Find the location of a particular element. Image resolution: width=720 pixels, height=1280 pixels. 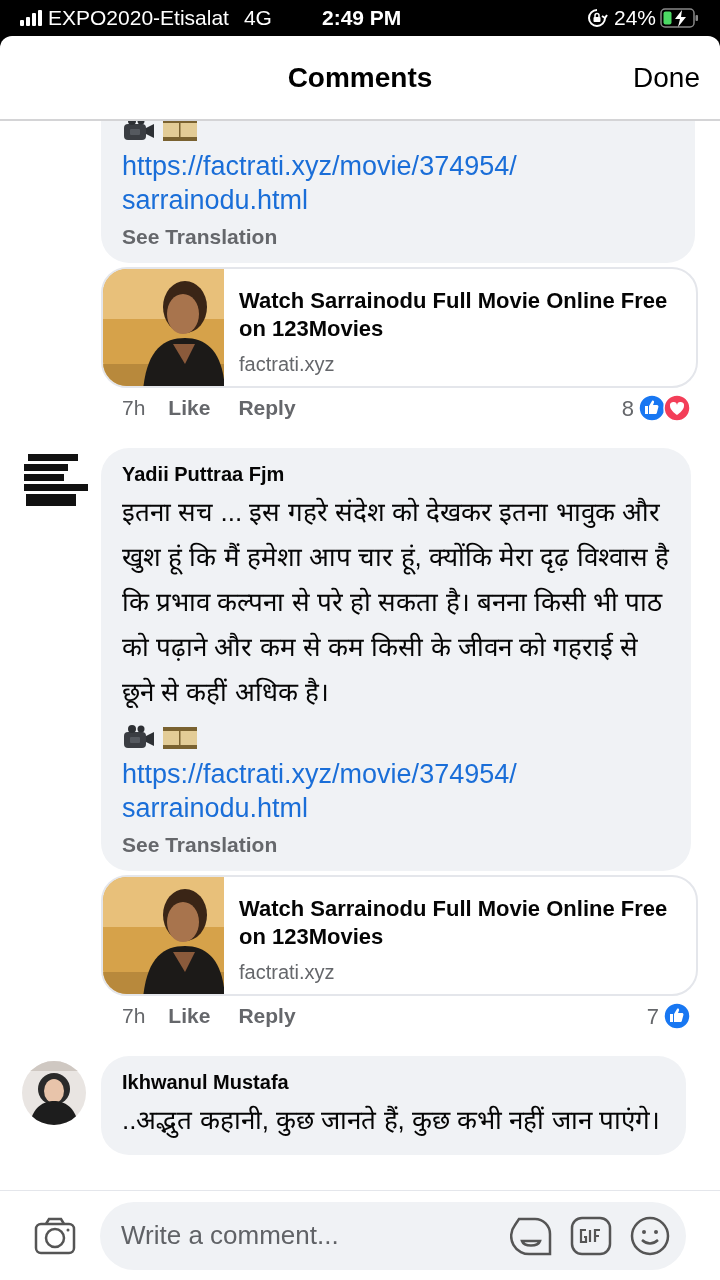

comment-author: Yadii Puttraa Fjm is located at coordinates (396, 474).